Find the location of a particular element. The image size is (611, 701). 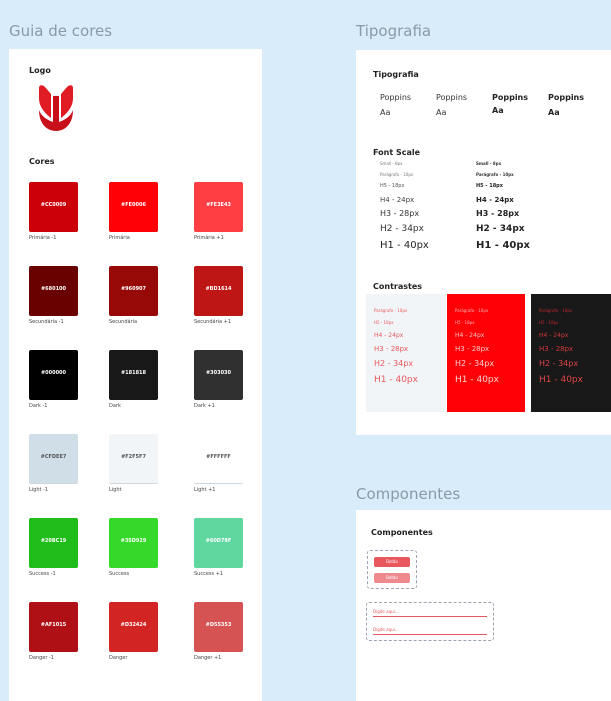

swatch-label: Secundária -1 is located at coordinates (46, 322).